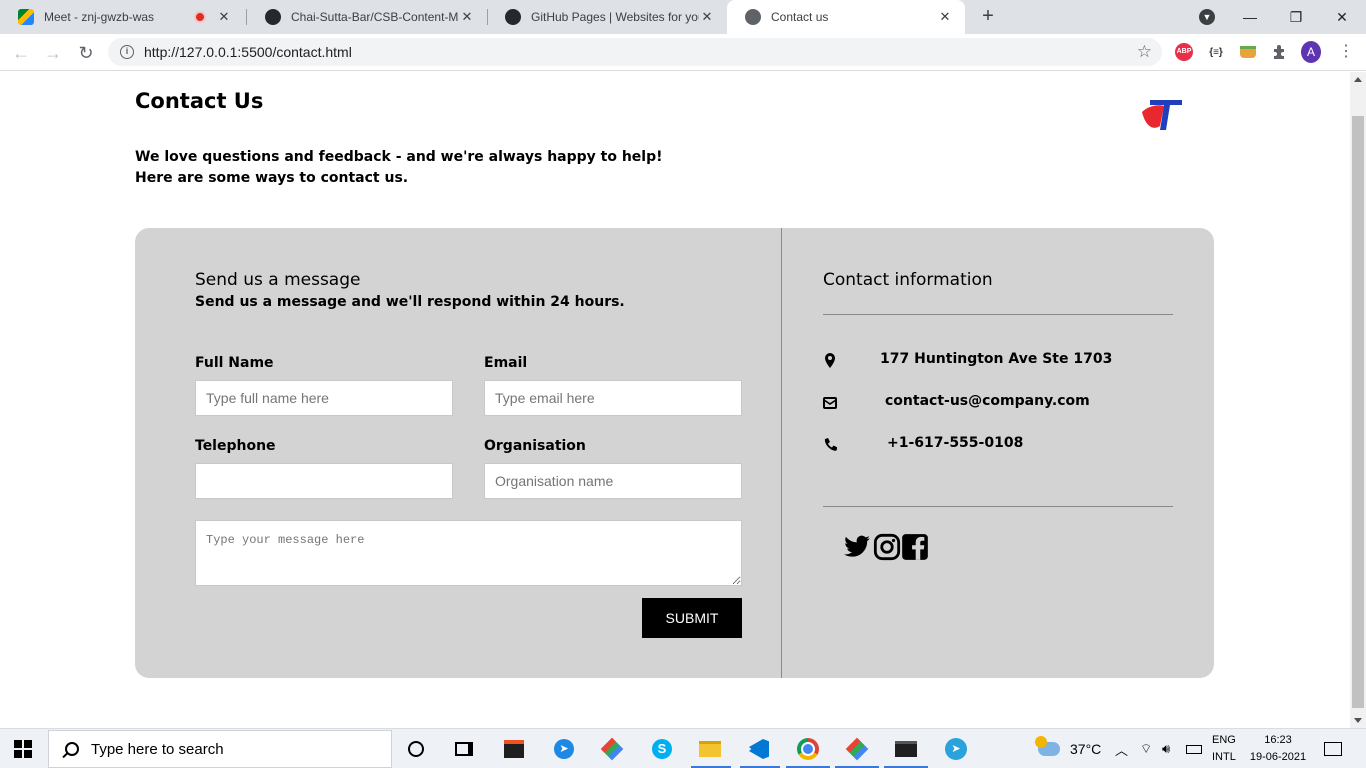 This screenshot has height=768, width=1366. I want to click on vscode-app, so click(759, 749).